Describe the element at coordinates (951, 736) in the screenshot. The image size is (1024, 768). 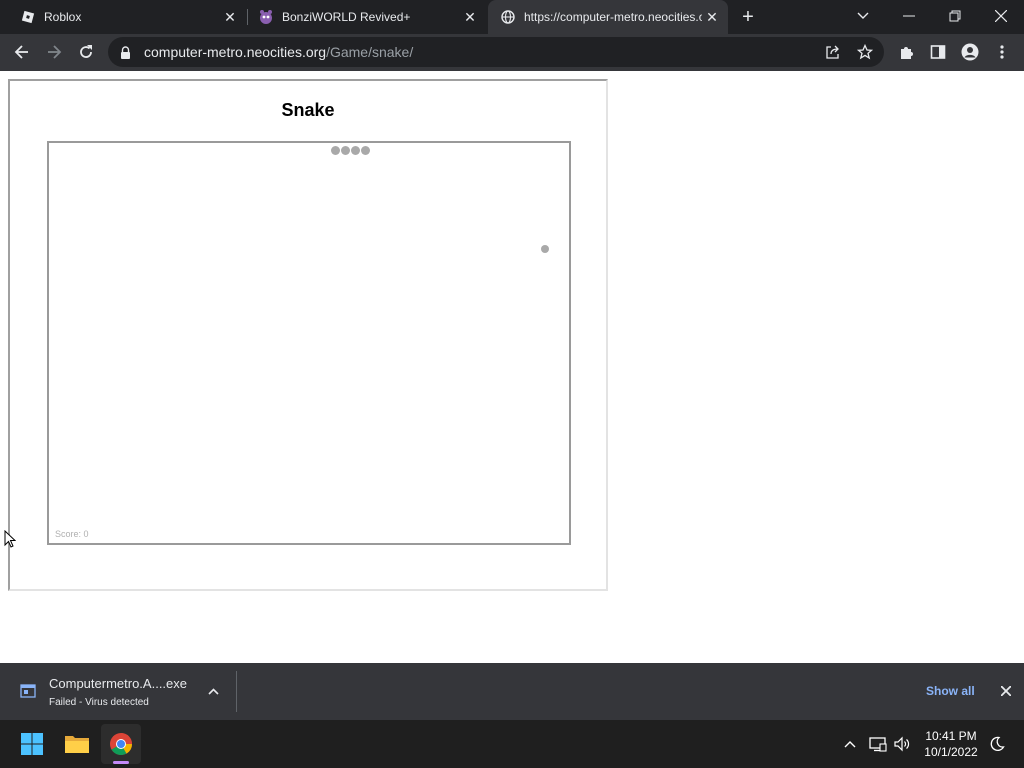
I see `clock-time: 10:41 PM` at that location.